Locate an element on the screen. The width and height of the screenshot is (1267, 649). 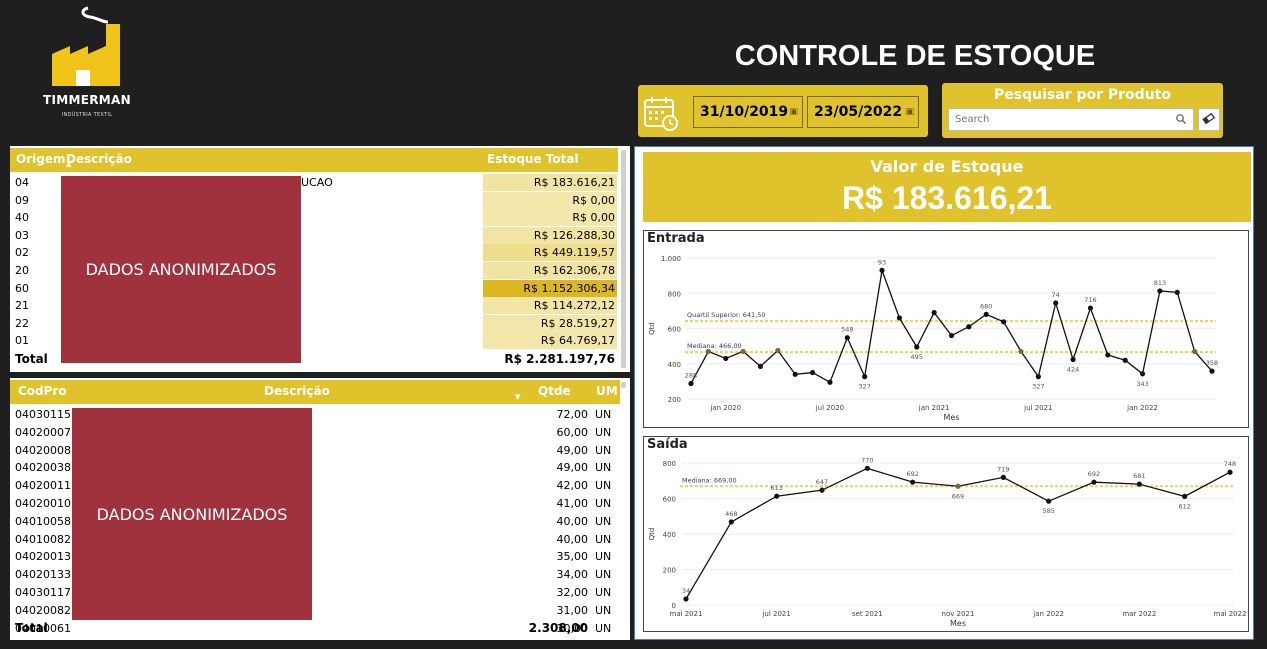
sort-asc-icon: ▲ is located at coordinates (68, 164).